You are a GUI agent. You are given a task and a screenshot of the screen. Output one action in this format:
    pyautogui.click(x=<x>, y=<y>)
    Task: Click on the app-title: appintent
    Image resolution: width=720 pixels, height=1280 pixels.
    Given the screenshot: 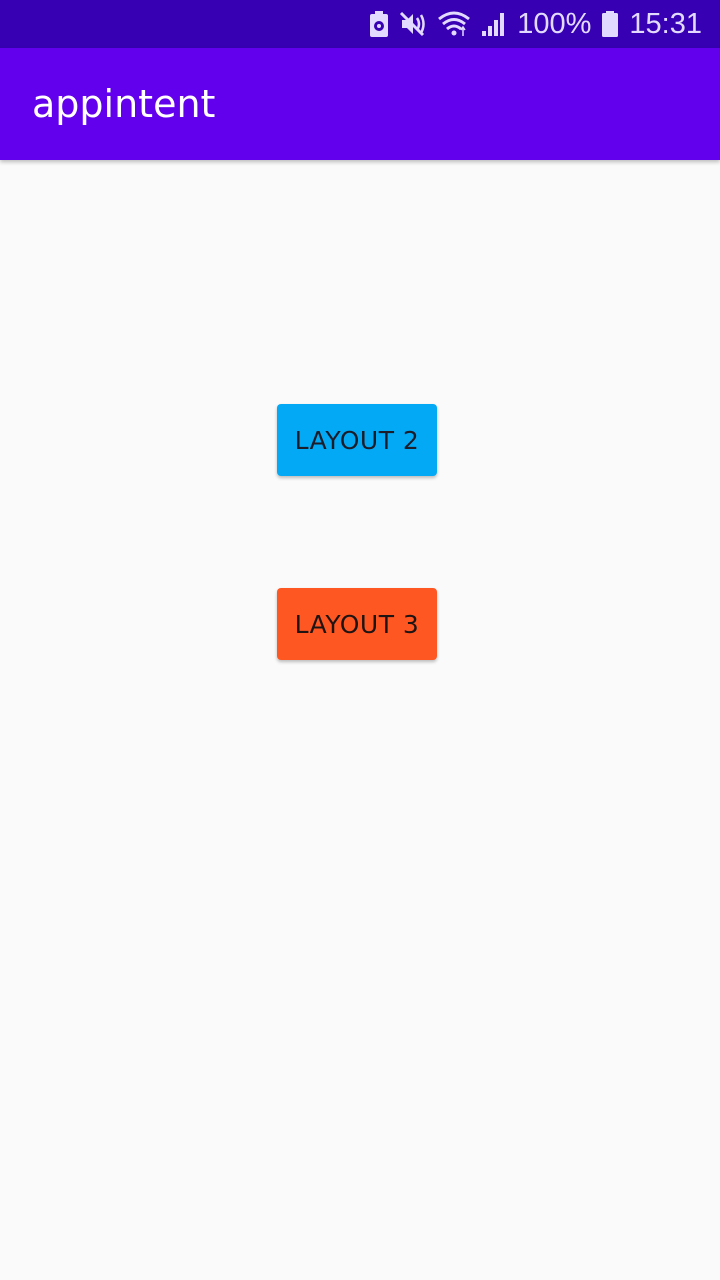 What is the action you would take?
    pyautogui.click(x=124, y=104)
    